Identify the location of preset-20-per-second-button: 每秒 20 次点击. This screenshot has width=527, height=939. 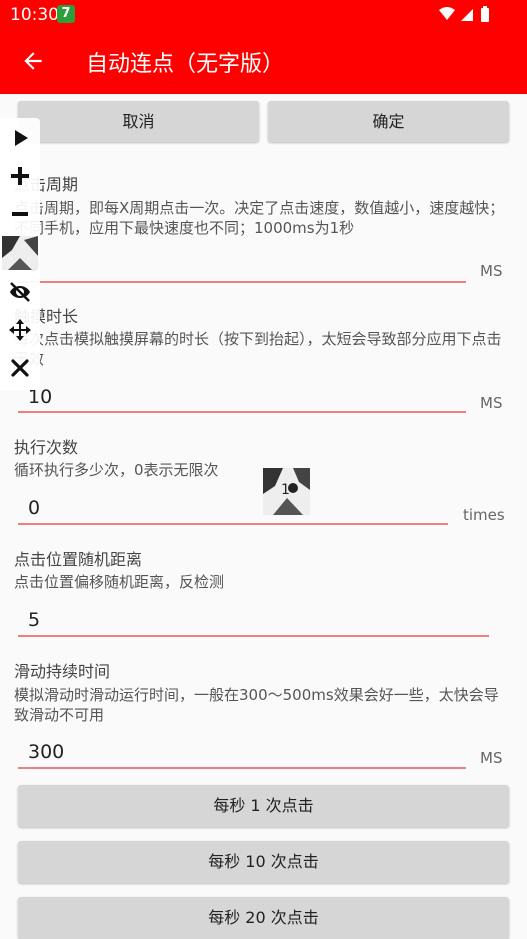
(263, 918).